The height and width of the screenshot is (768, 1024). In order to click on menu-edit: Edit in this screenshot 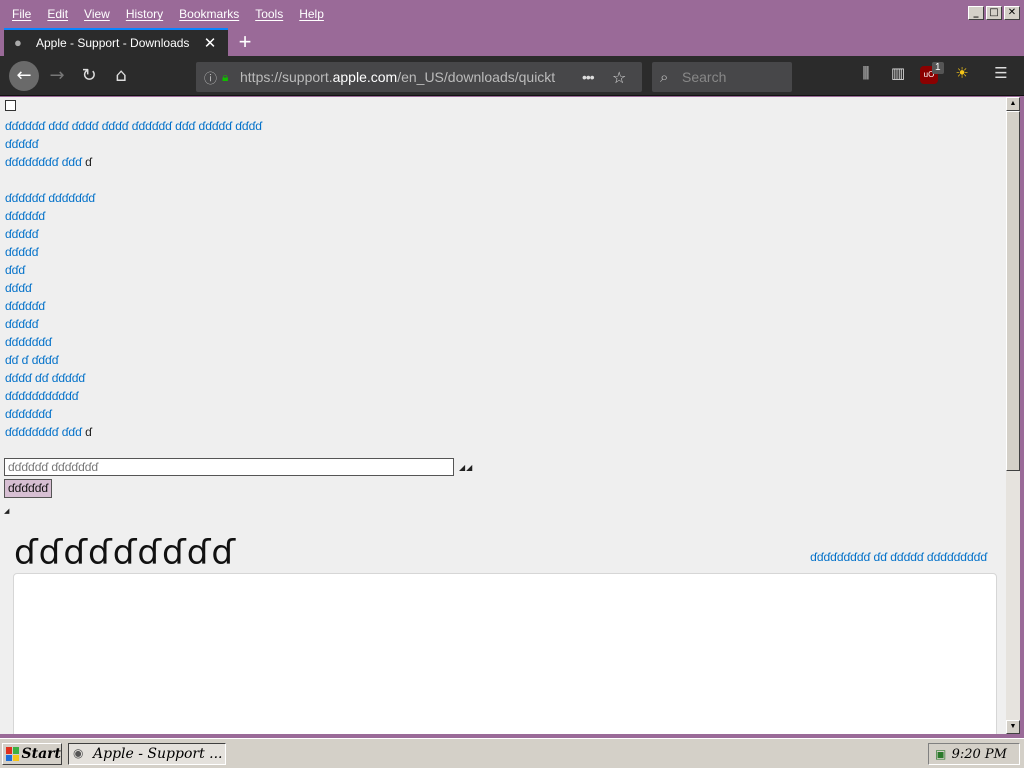, I will do `click(57, 14)`.